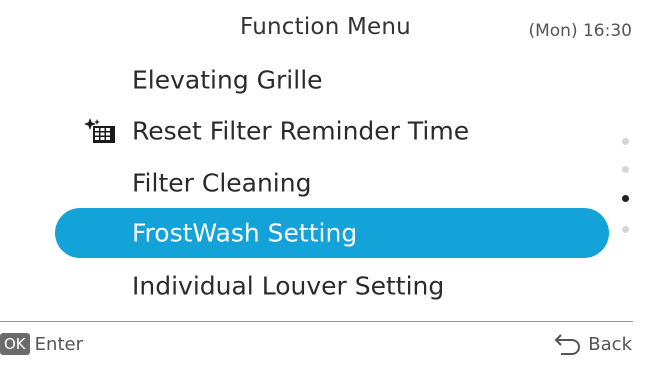 The width and height of the screenshot is (651, 372). What do you see at coordinates (625, 198) in the screenshot?
I see `page-dot-active` at bounding box center [625, 198].